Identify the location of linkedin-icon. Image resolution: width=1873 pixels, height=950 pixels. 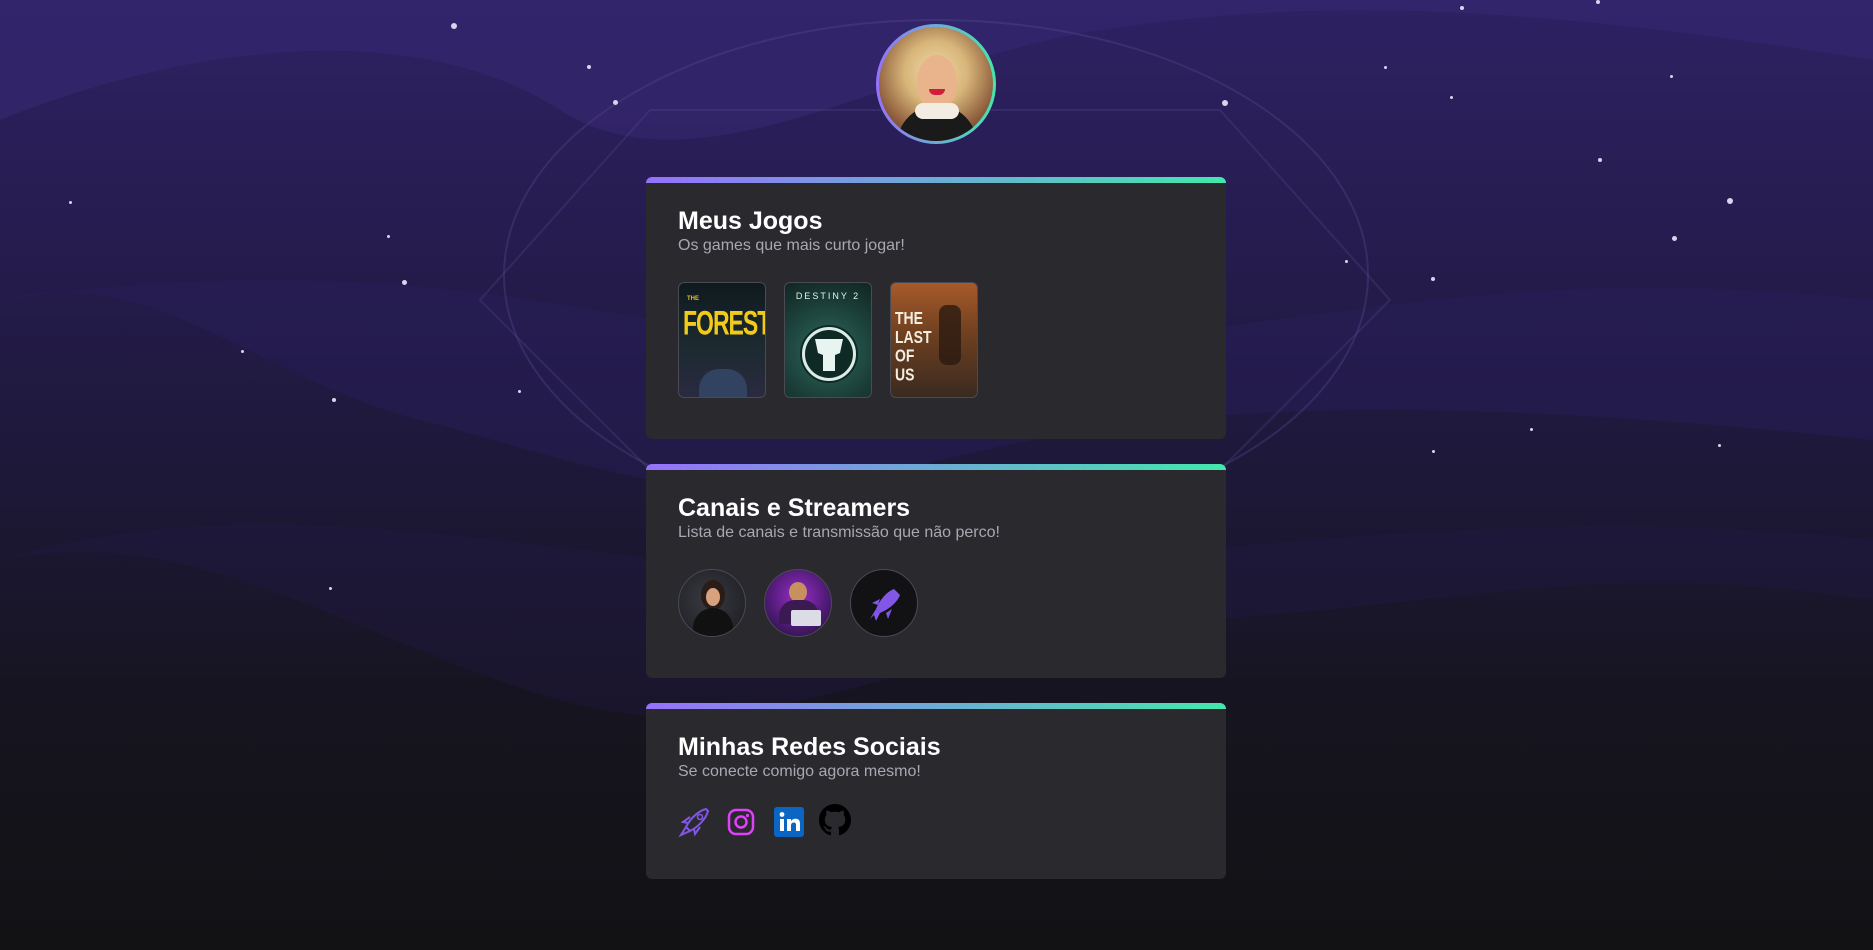
(789, 822).